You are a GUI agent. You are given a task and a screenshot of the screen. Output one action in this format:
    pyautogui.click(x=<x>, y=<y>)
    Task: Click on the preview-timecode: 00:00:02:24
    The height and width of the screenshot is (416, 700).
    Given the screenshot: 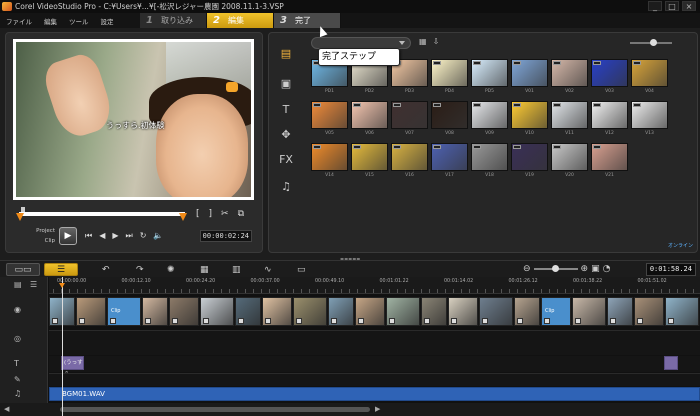 What is the action you would take?
    pyautogui.click(x=226, y=236)
    